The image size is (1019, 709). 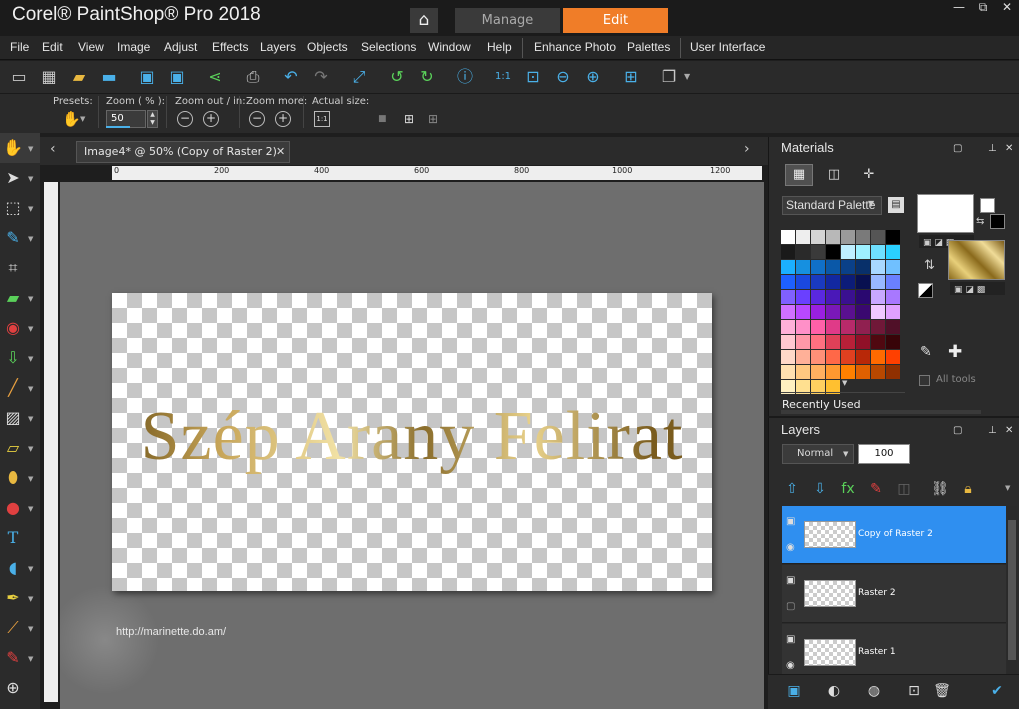 What do you see at coordinates (834, 691) in the screenshot?
I see `adjustment-layer-icon: ◐` at bounding box center [834, 691].